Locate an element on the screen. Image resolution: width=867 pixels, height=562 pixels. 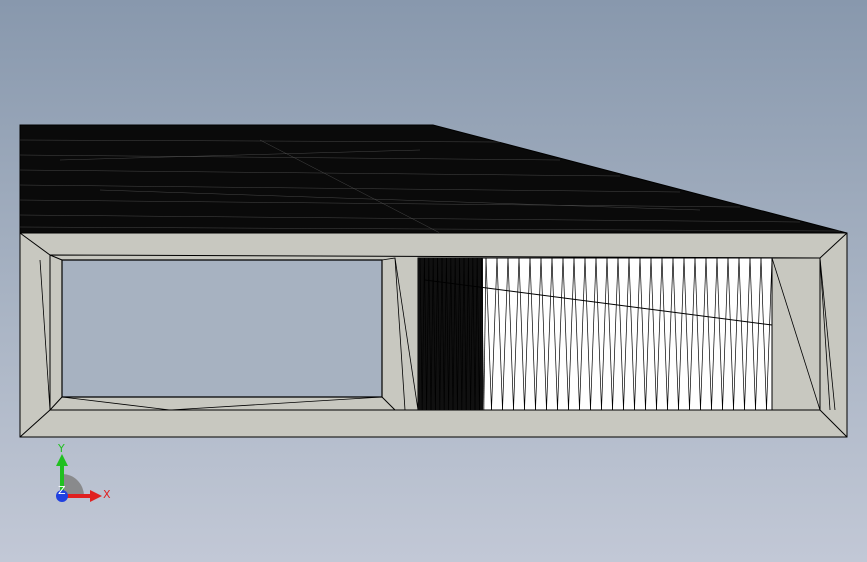
y-axis-label: Y is located at coordinates (61, 448).